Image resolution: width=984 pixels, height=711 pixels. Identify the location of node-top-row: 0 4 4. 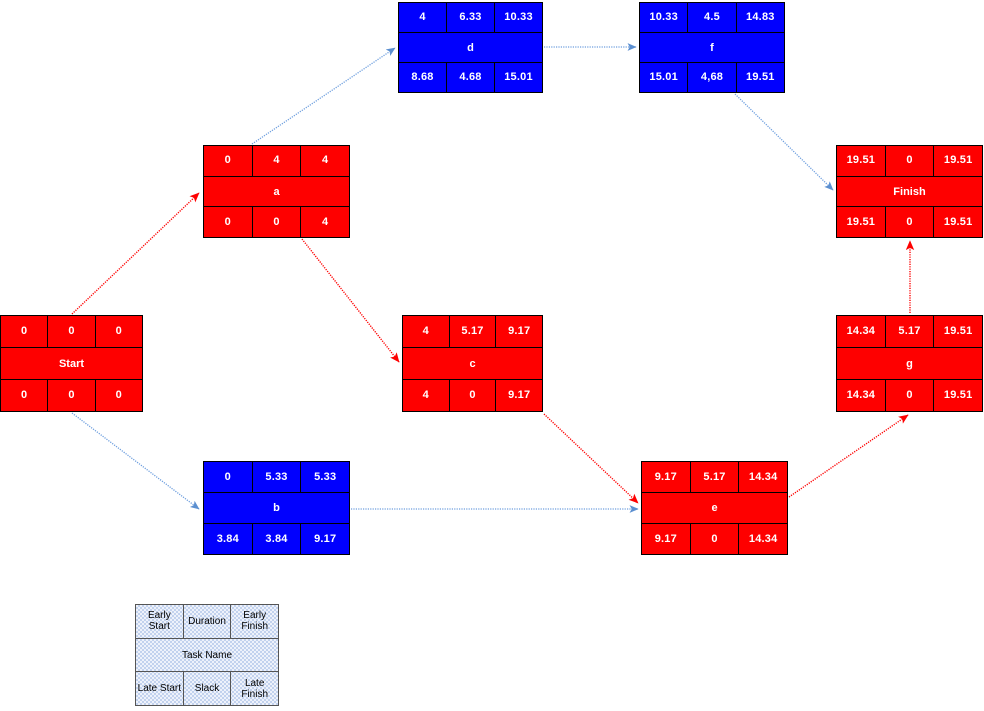
(276, 161).